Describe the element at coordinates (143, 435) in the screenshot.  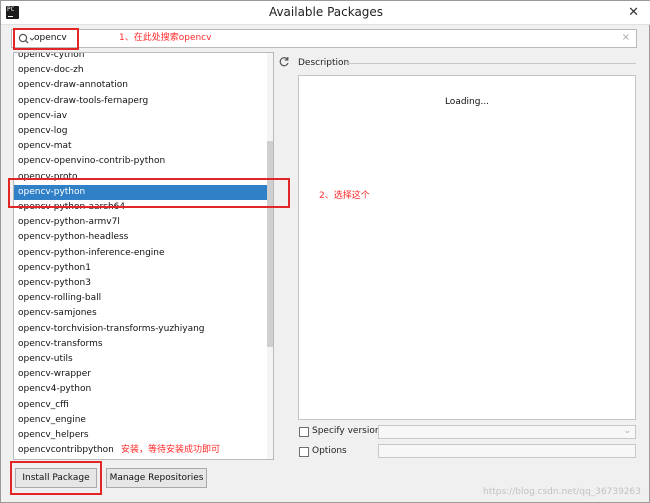
I see `list-item: opencv_helpers` at that location.